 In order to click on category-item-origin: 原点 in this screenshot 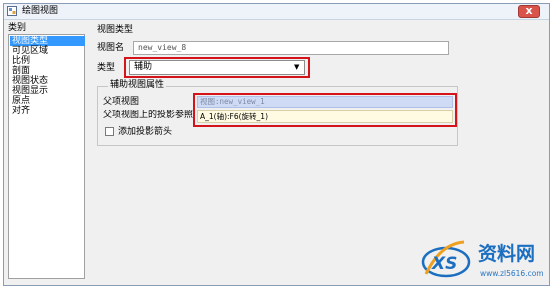, I will do `click(47, 101)`.